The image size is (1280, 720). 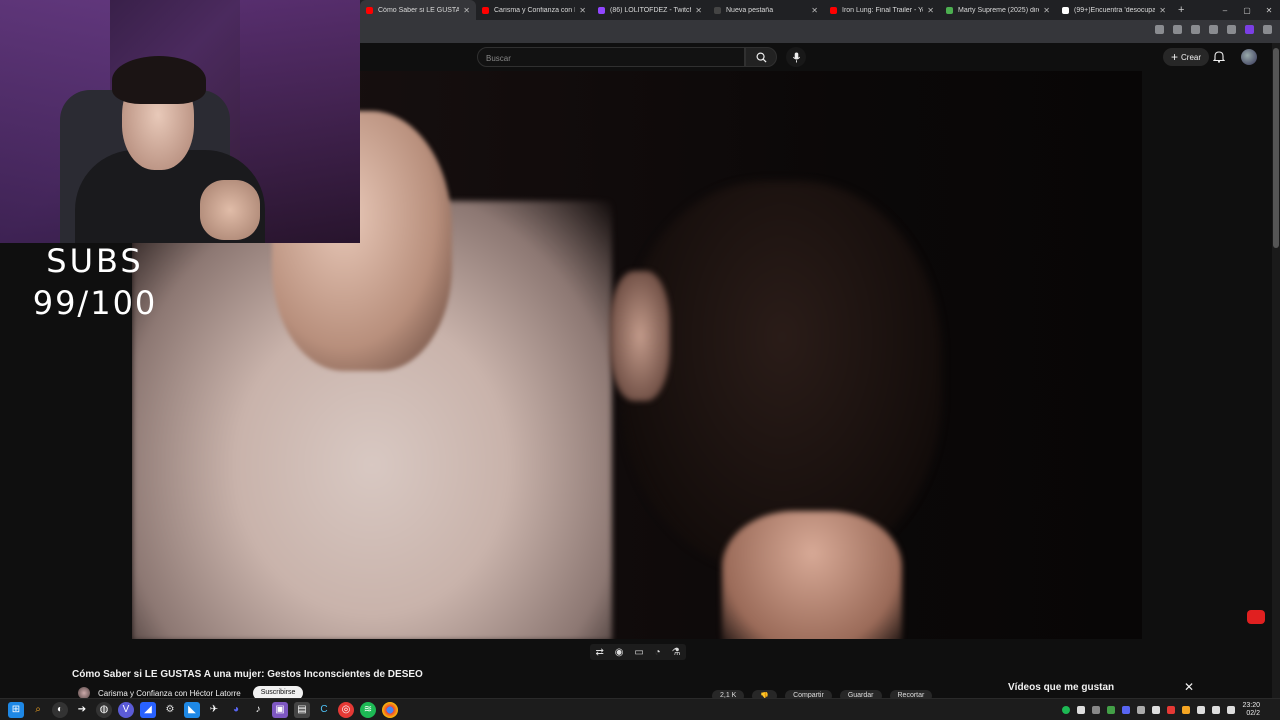 I want to click on app-icon: ◣, so click(x=192, y=709).